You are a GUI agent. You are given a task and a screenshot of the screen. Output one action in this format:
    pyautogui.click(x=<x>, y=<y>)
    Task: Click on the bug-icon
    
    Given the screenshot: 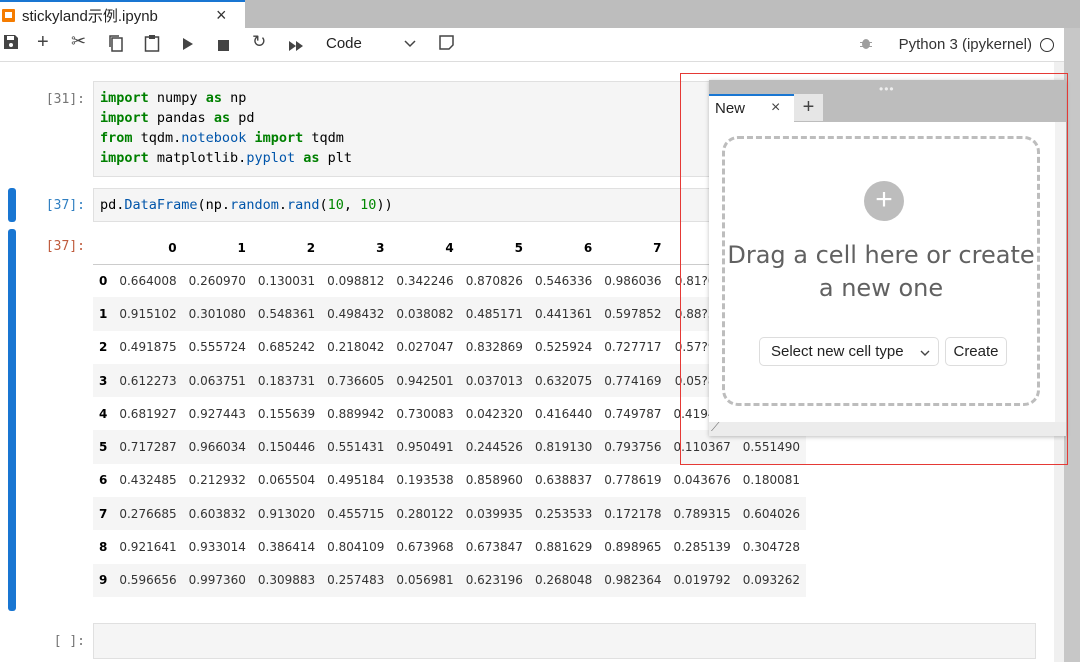 What is the action you would take?
    pyautogui.click(x=866, y=45)
    